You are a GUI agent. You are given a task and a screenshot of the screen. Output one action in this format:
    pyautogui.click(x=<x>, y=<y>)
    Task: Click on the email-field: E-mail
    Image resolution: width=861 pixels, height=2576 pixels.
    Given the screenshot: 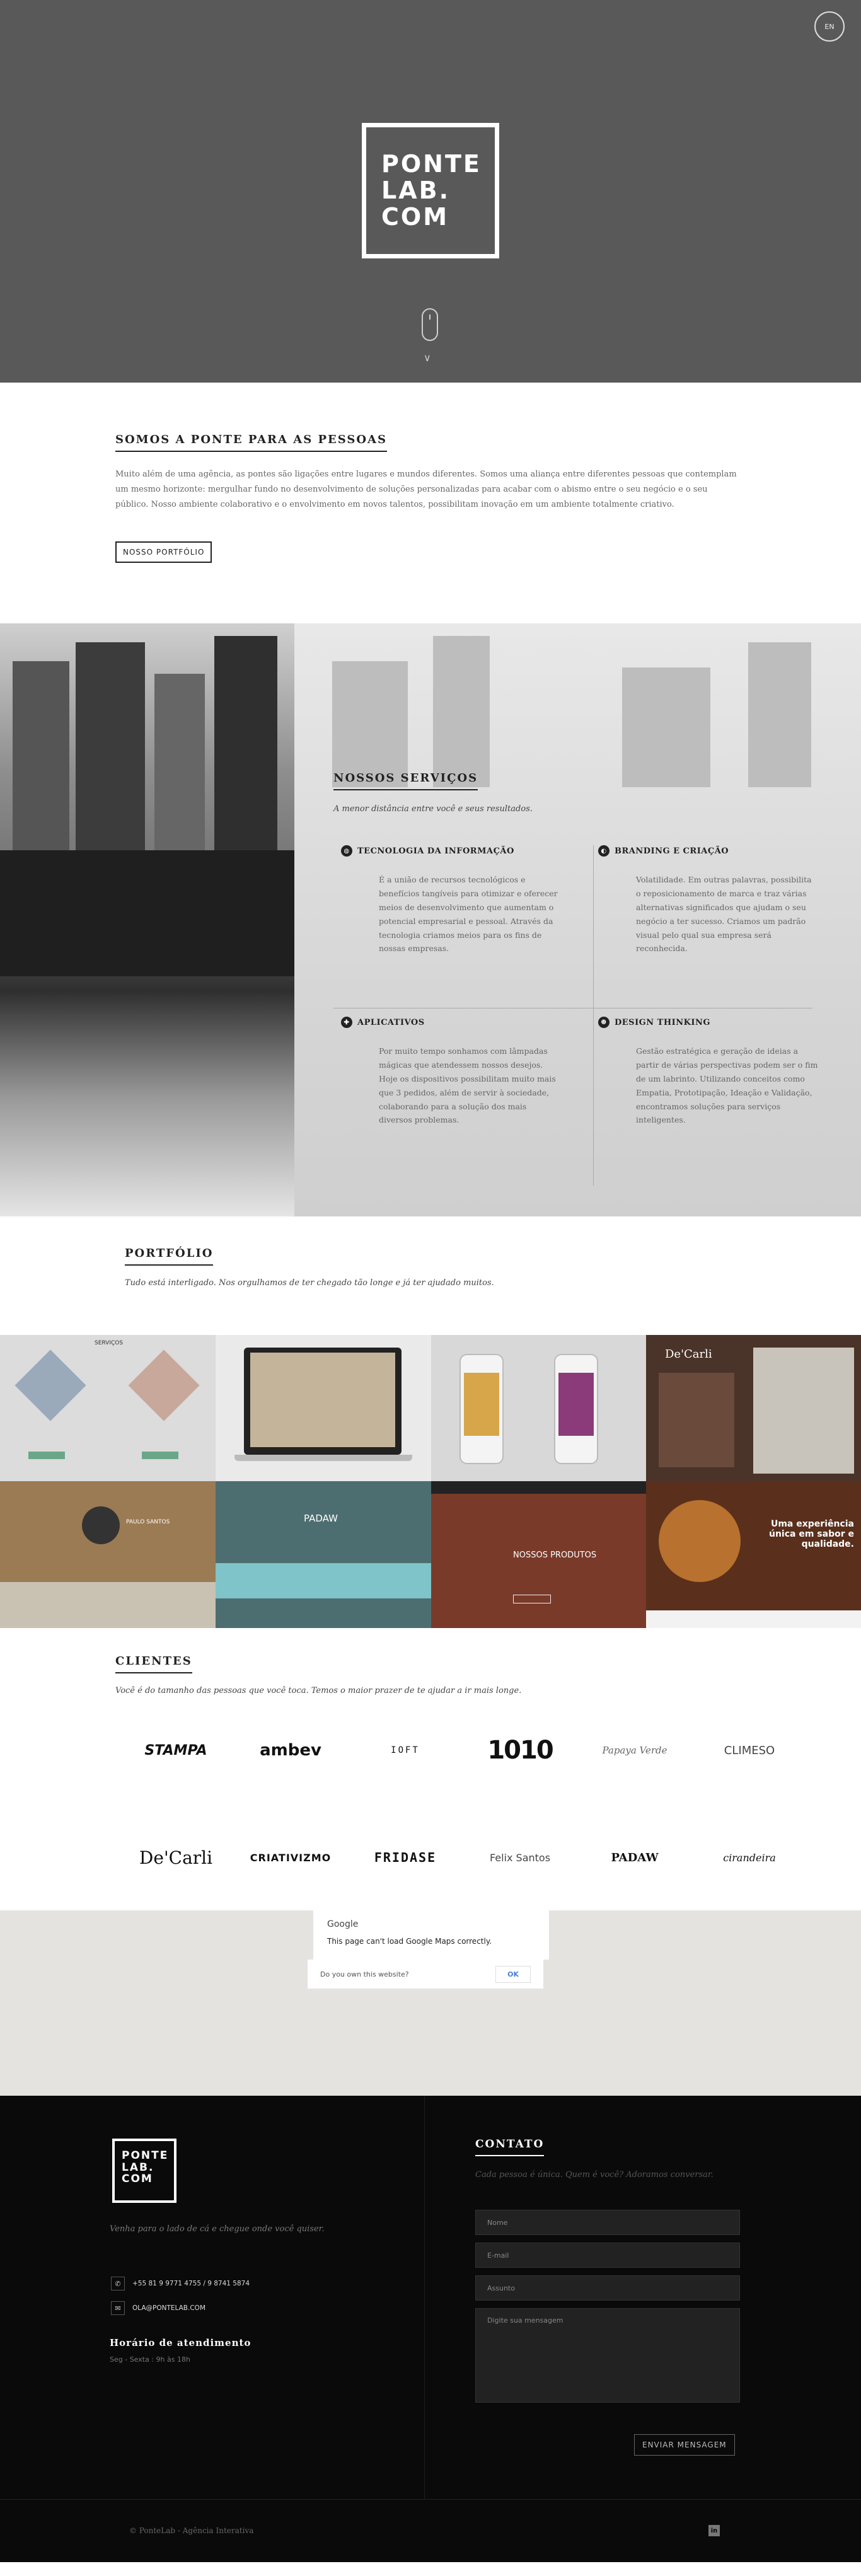 What is the action you would take?
    pyautogui.click(x=607, y=2256)
    